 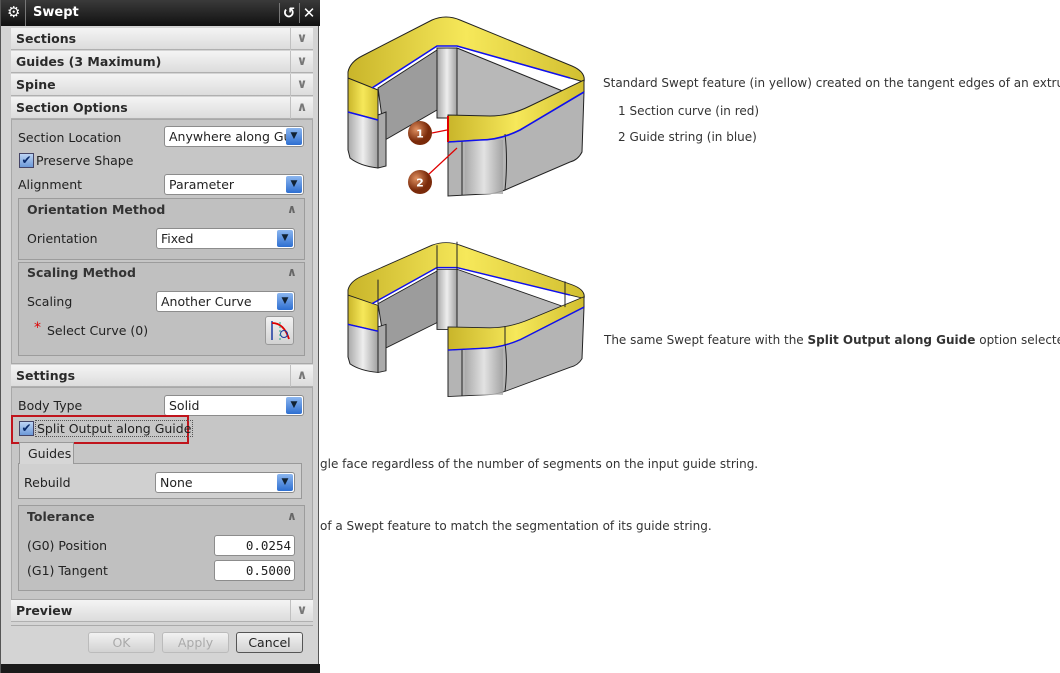 I want to click on section-location-label: Section Location, so click(x=70, y=137).